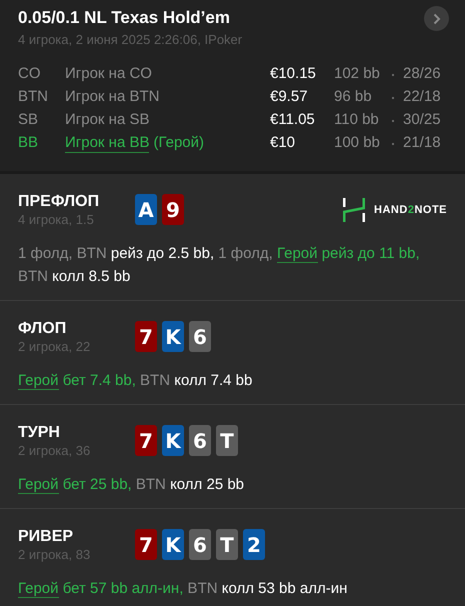  I want to click on player-stack: €10, so click(283, 143).